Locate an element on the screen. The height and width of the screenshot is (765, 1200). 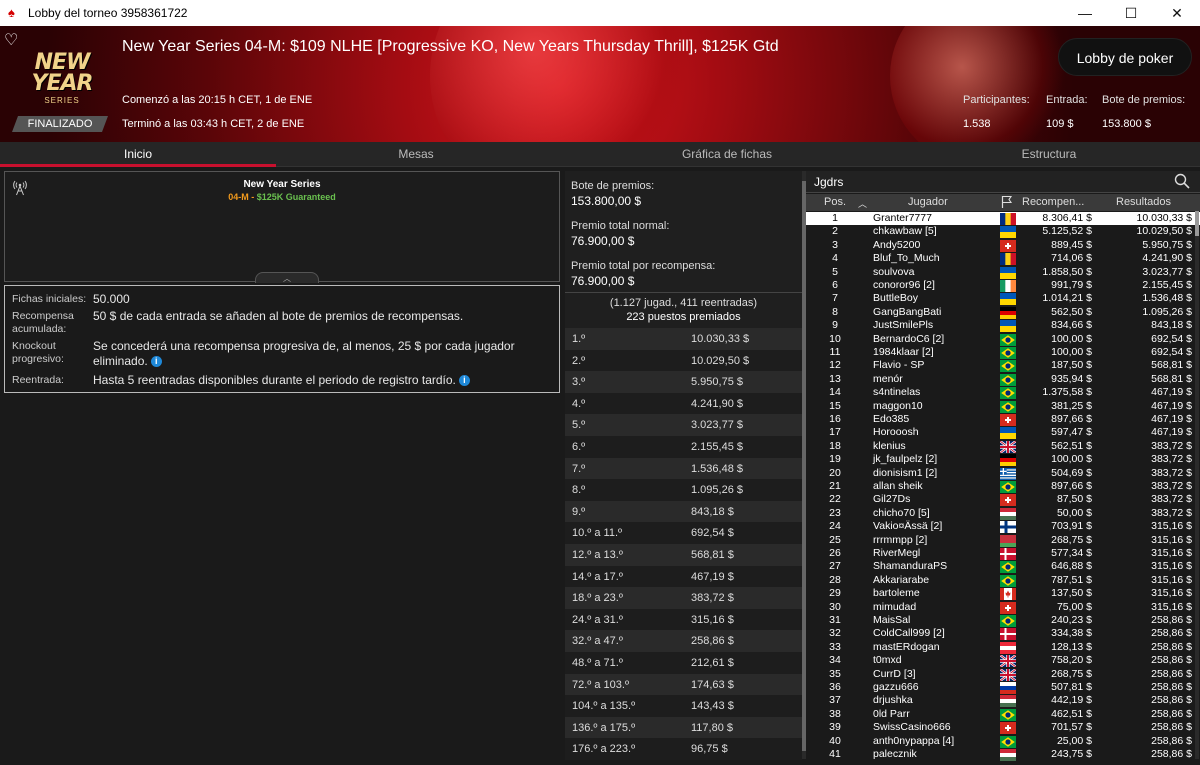
player-position: 24 is located at coordinates (835, 526).